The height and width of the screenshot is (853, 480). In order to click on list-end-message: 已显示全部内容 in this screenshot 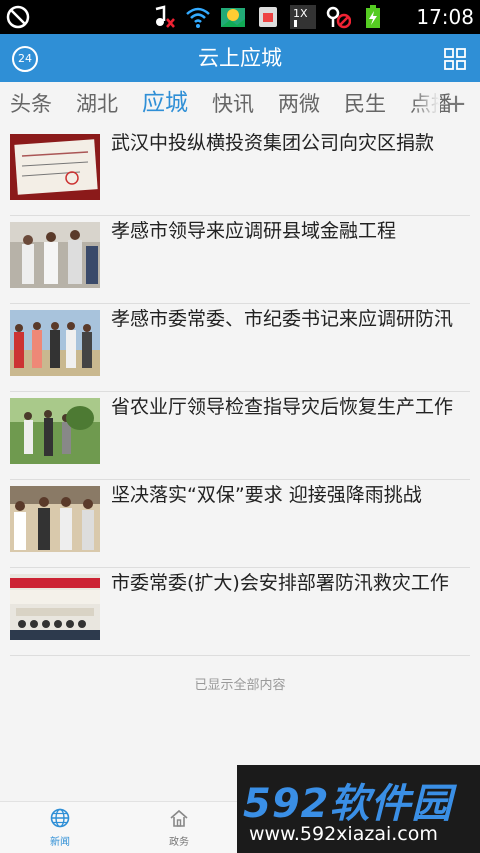, I will do `click(240, 685)`.